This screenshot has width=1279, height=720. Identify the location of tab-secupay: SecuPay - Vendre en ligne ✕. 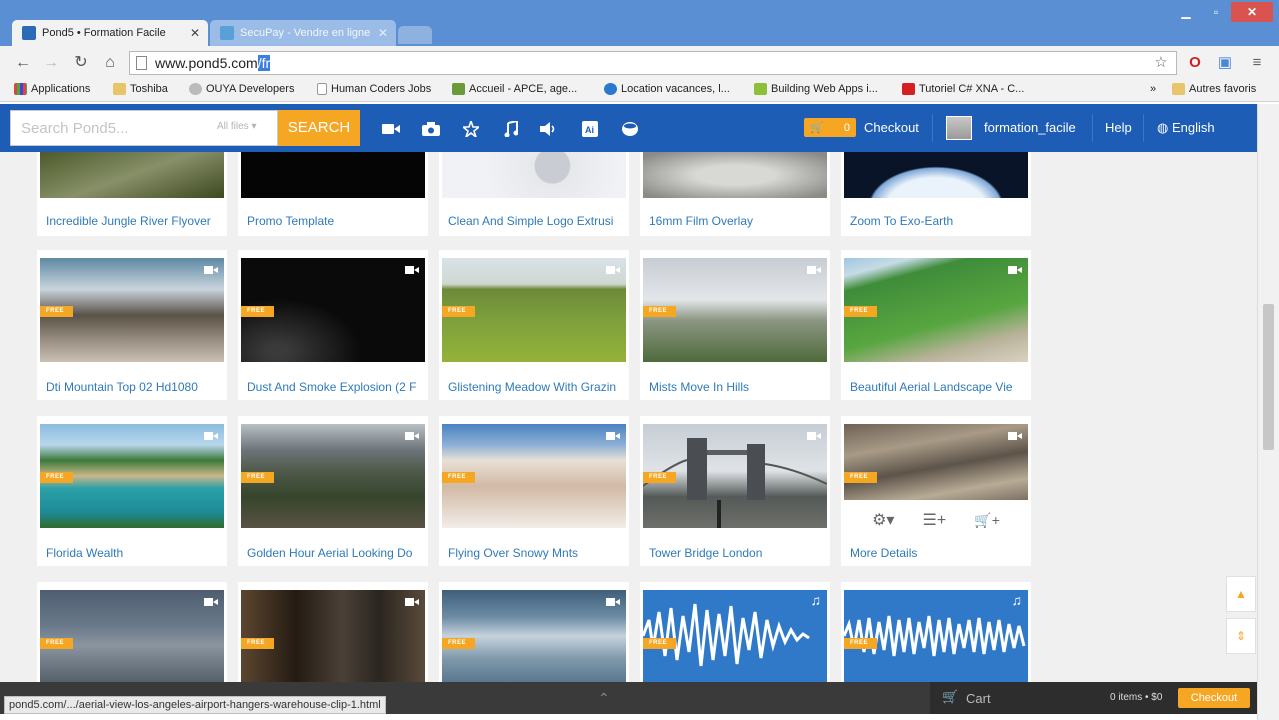
(303, 33).